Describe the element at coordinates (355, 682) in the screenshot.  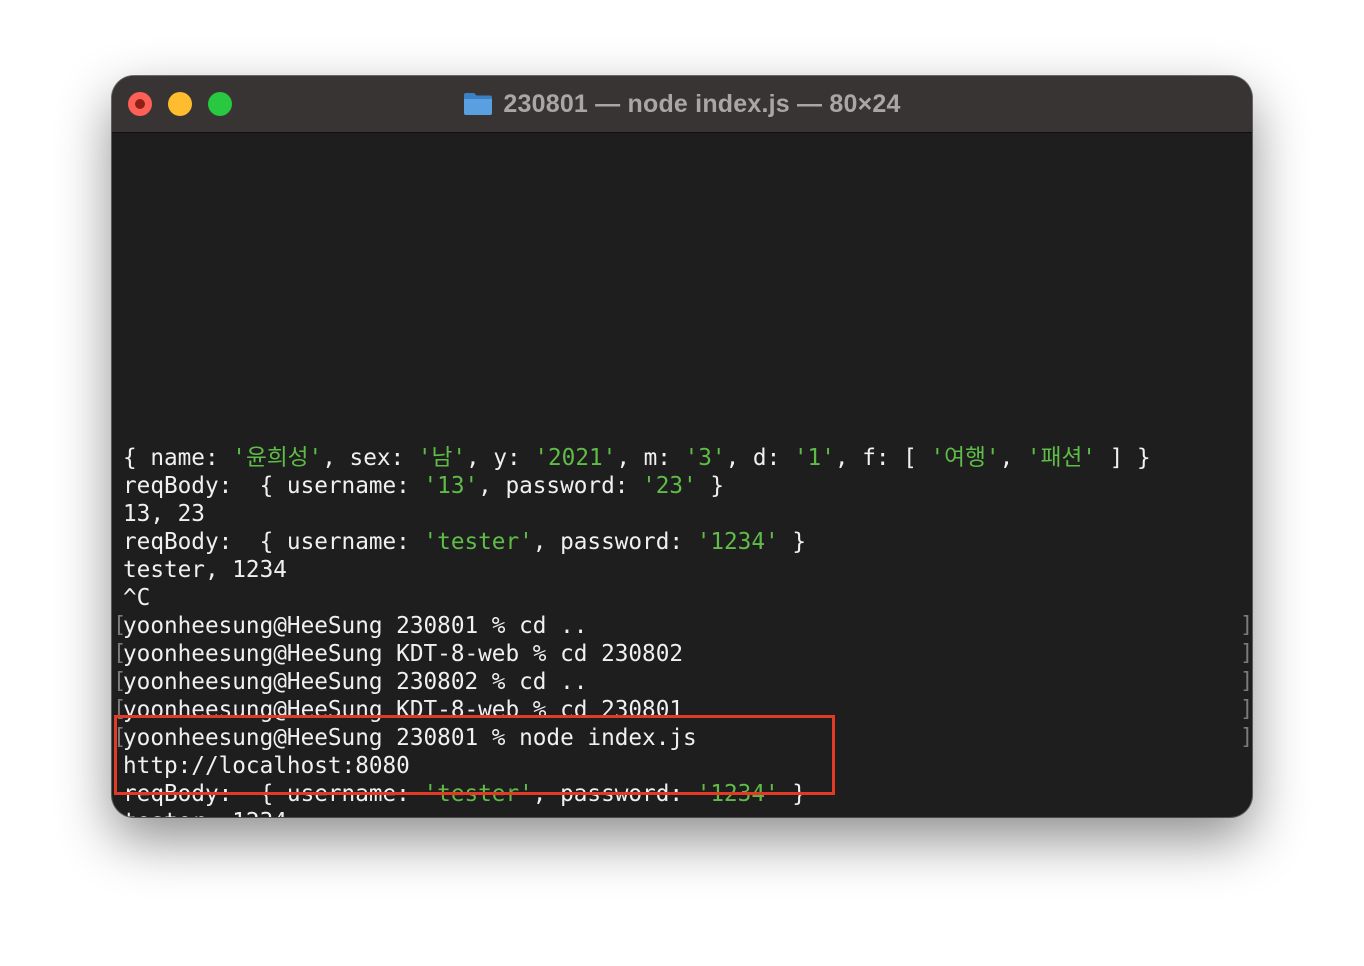
I see `prompt-line: yoonheesung@HeeSung 230802 % cd ..` at that location.